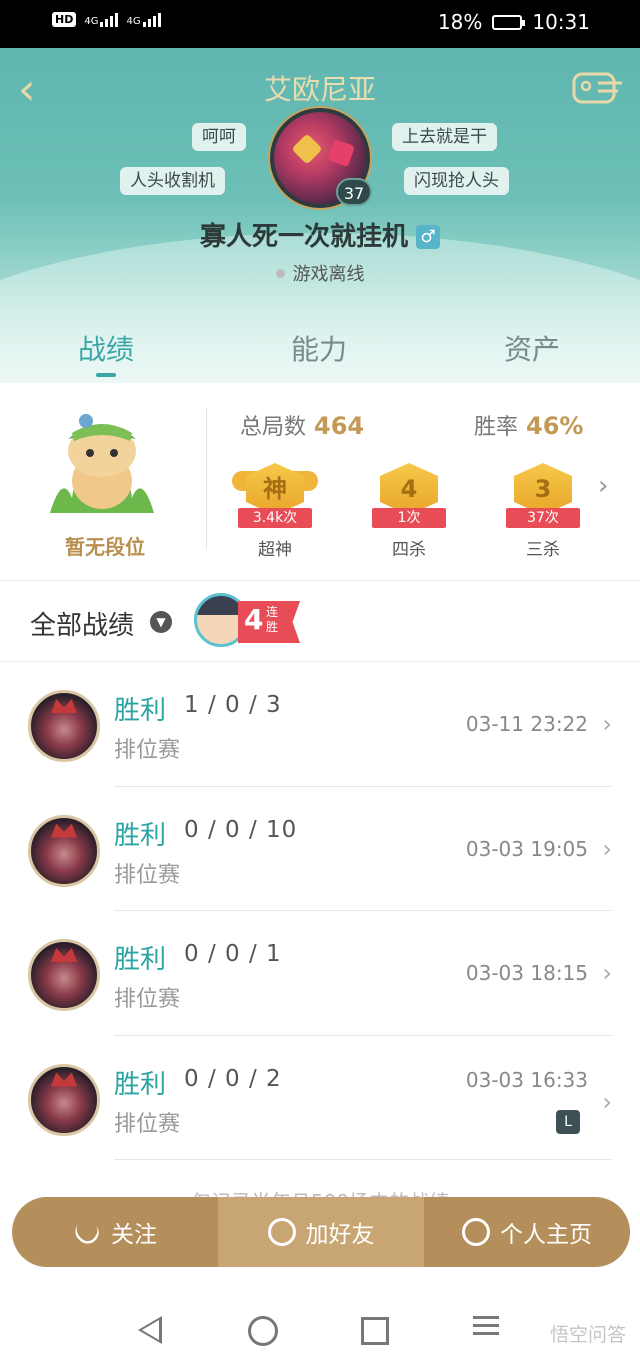 The width and height of the screenshot is (640, 1370). Describe the element at coordinates (241, 829) in the screenshot. I see `match-kda: 0 / 0 / 10` at that location.